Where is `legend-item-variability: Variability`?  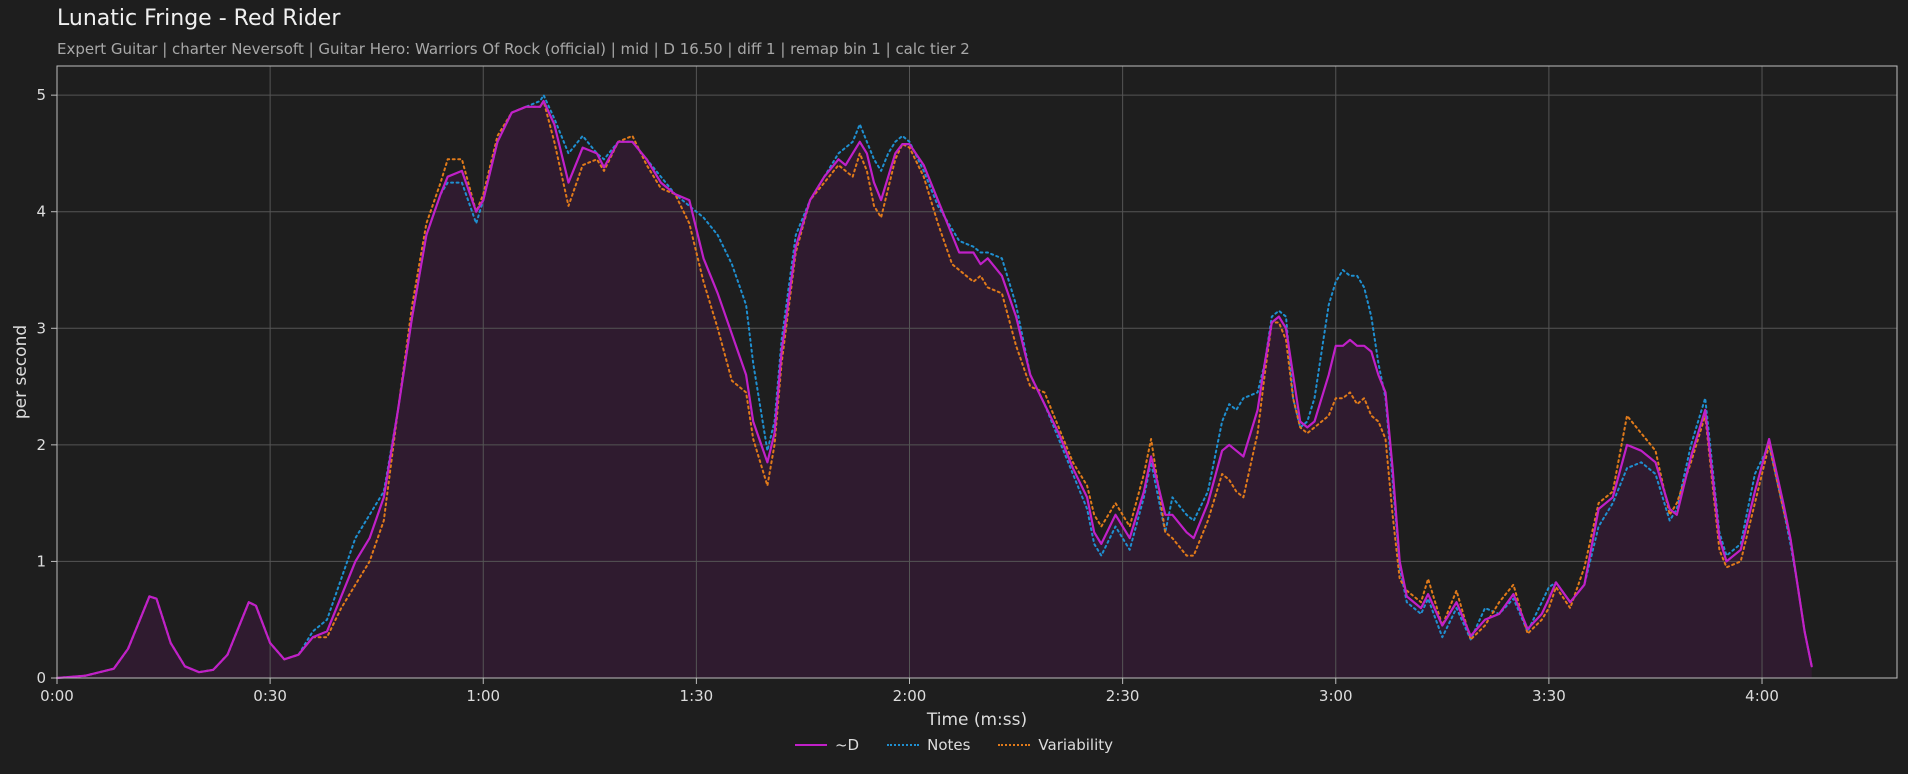
legend-item-variability: Variability is located at coordinates (1055, 745).